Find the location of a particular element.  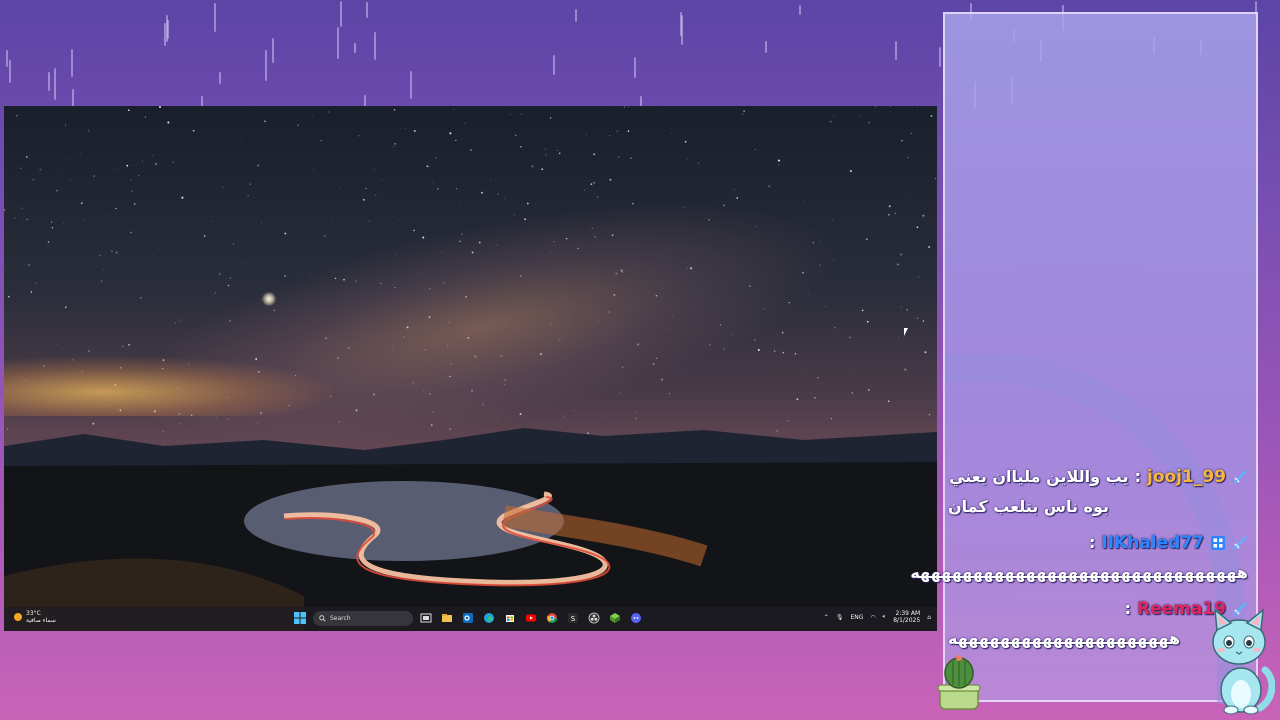

wifi-icon: ◠ is located at coordinates (872, 617).